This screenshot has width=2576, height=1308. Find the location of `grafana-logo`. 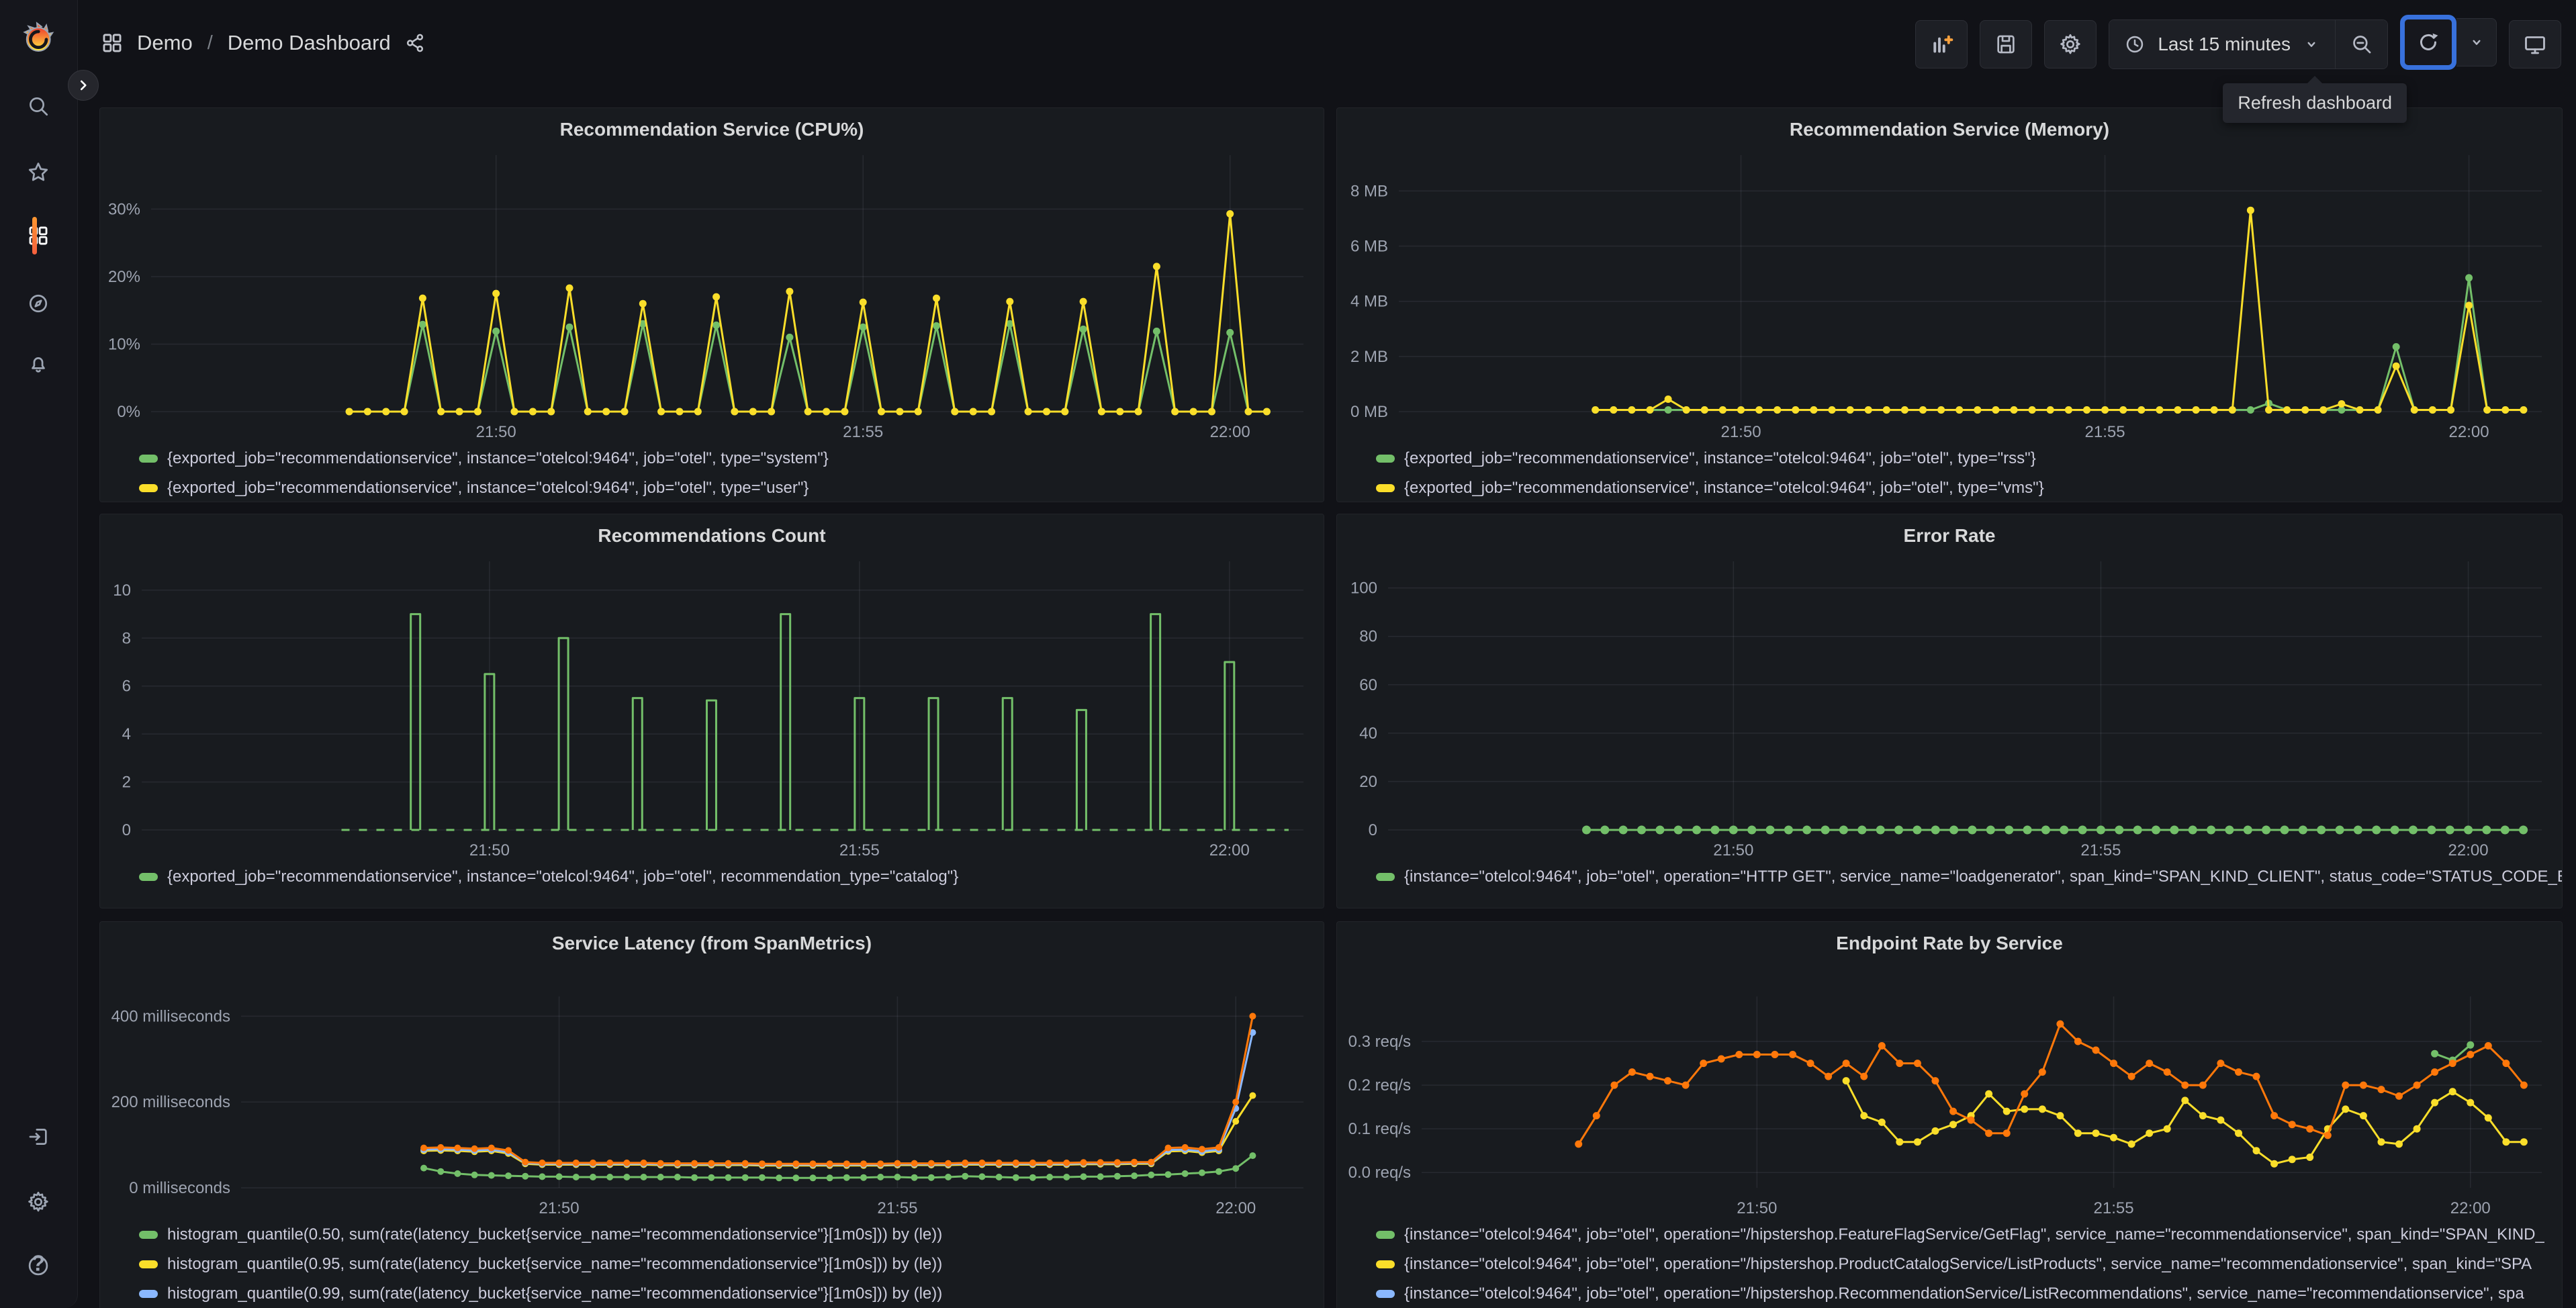

grafana-logo is located at coordinates (38, 38).